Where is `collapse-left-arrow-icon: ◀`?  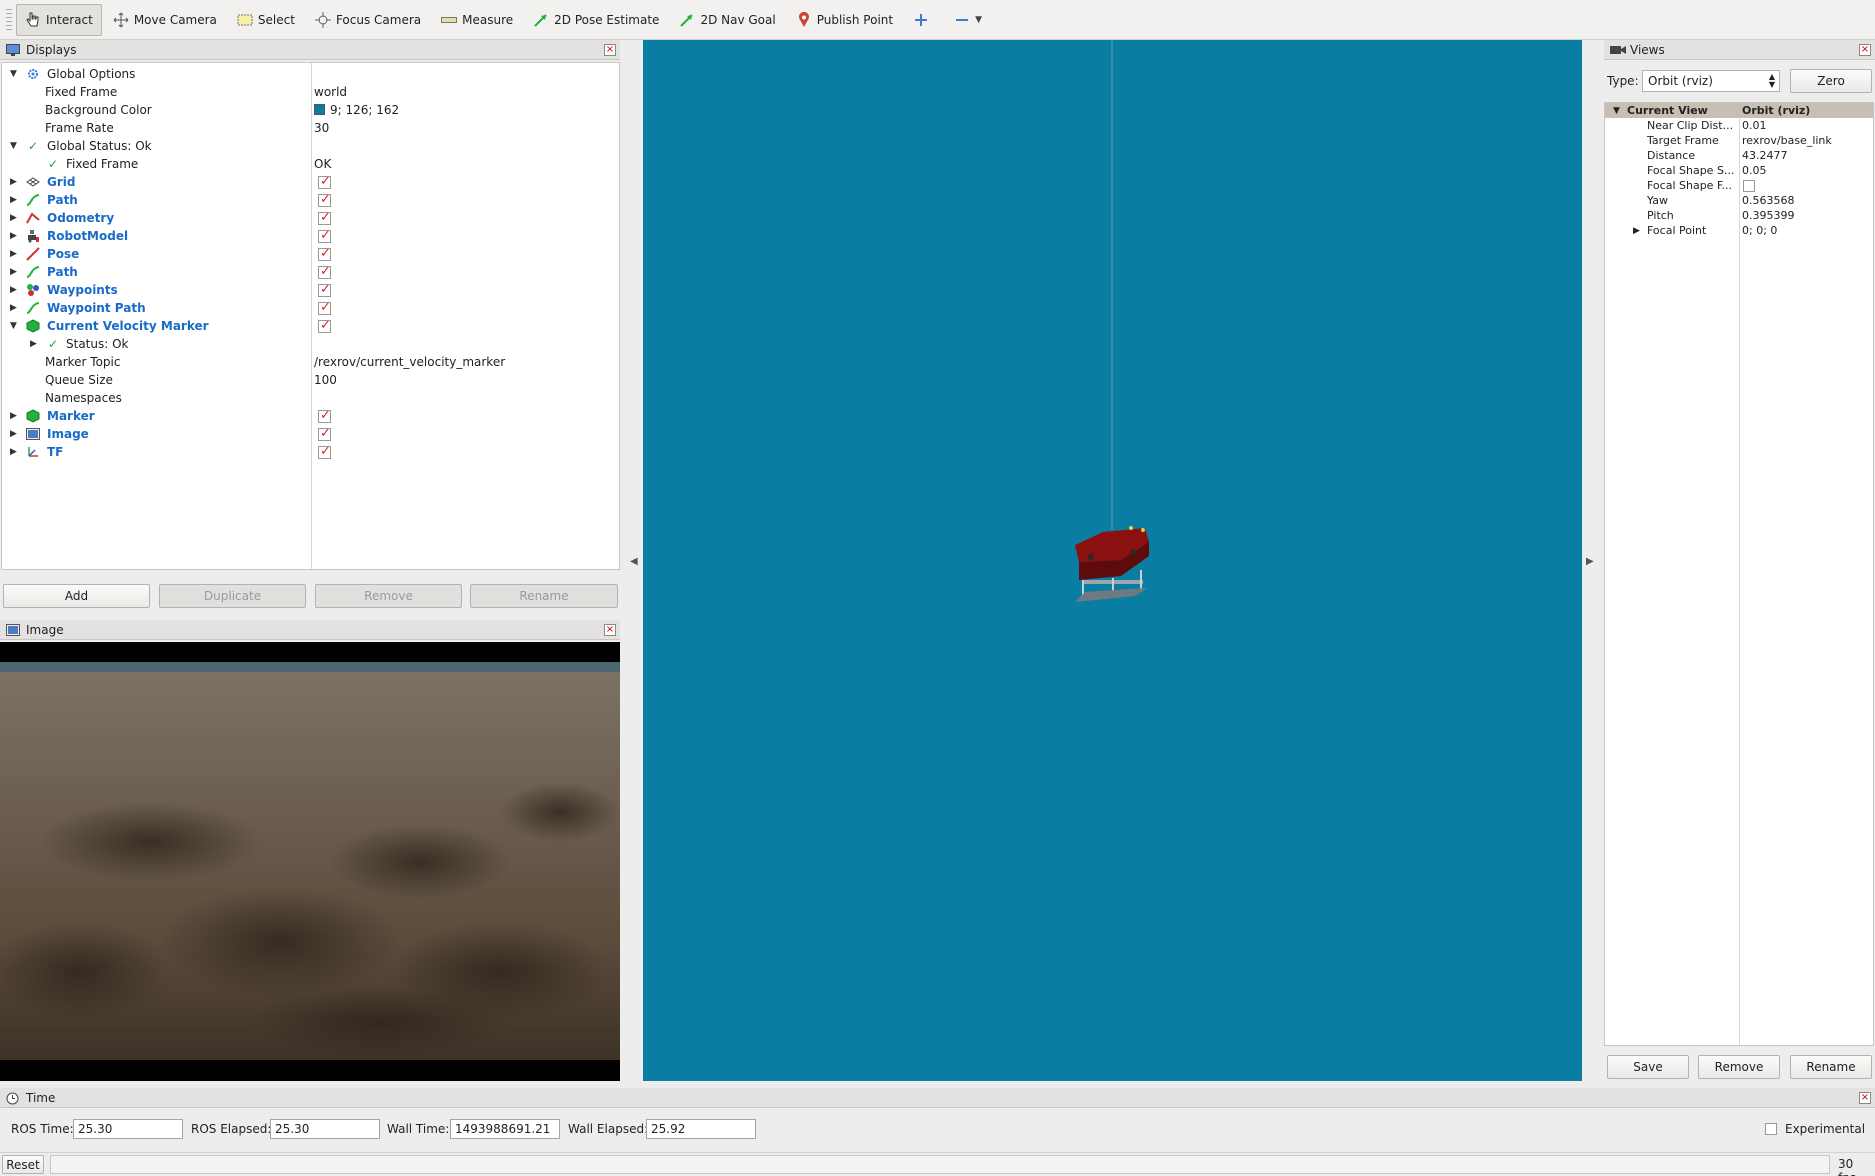 collapse-left-arrow-icon: ◀ is located at coordinates (634, 561).